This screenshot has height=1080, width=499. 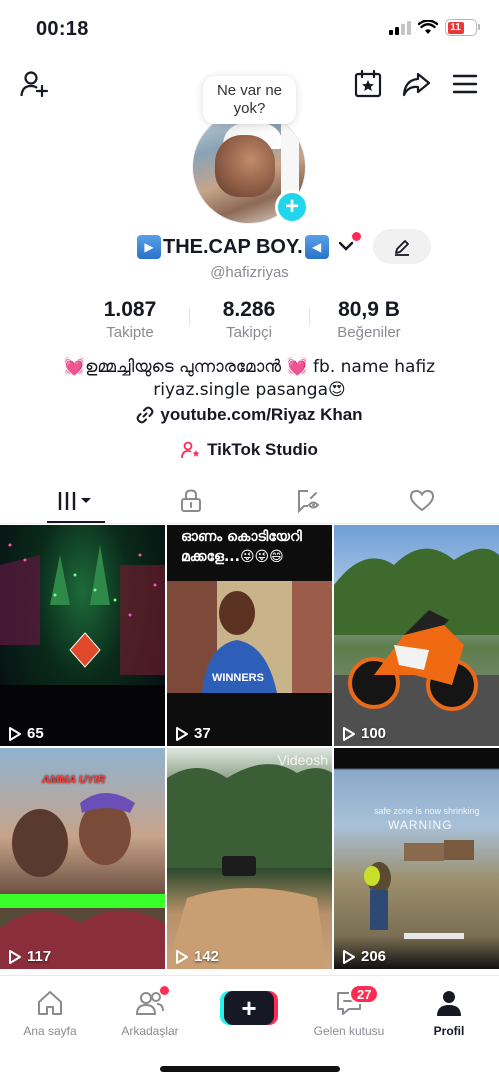 What do you see at coordinates (50, 1003) in the screenshot?
I see `home-icon` at bounding box center [50, 1003].